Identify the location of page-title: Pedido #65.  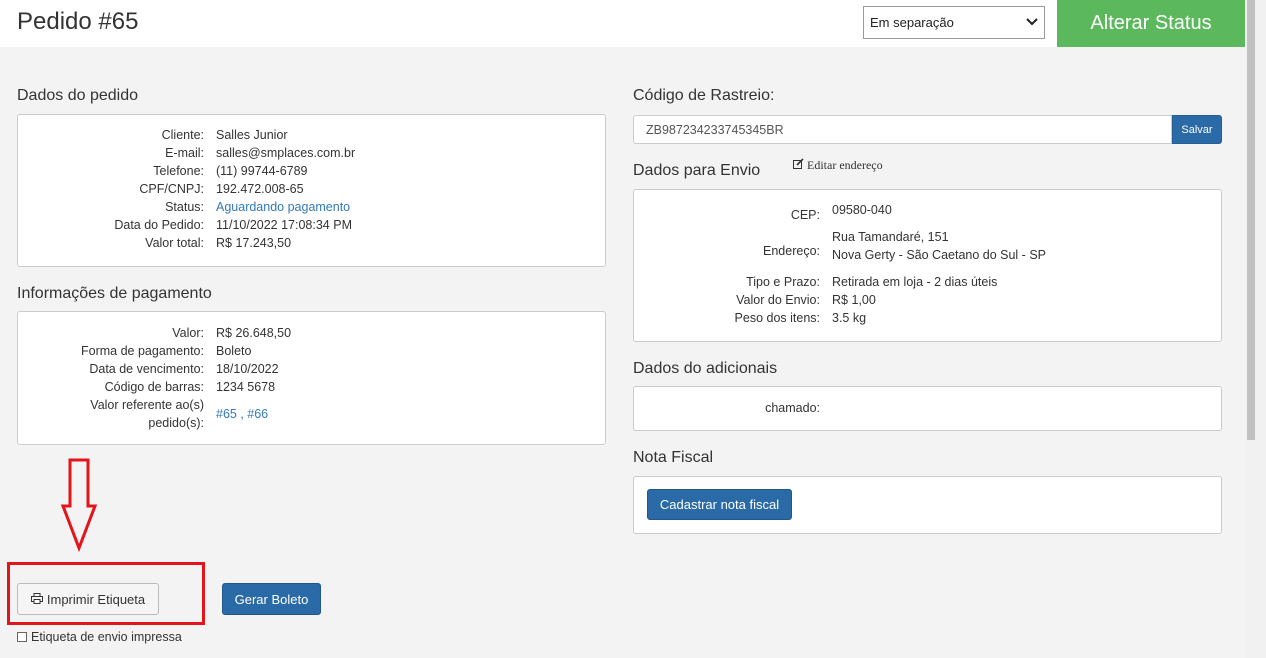
(78, 21).